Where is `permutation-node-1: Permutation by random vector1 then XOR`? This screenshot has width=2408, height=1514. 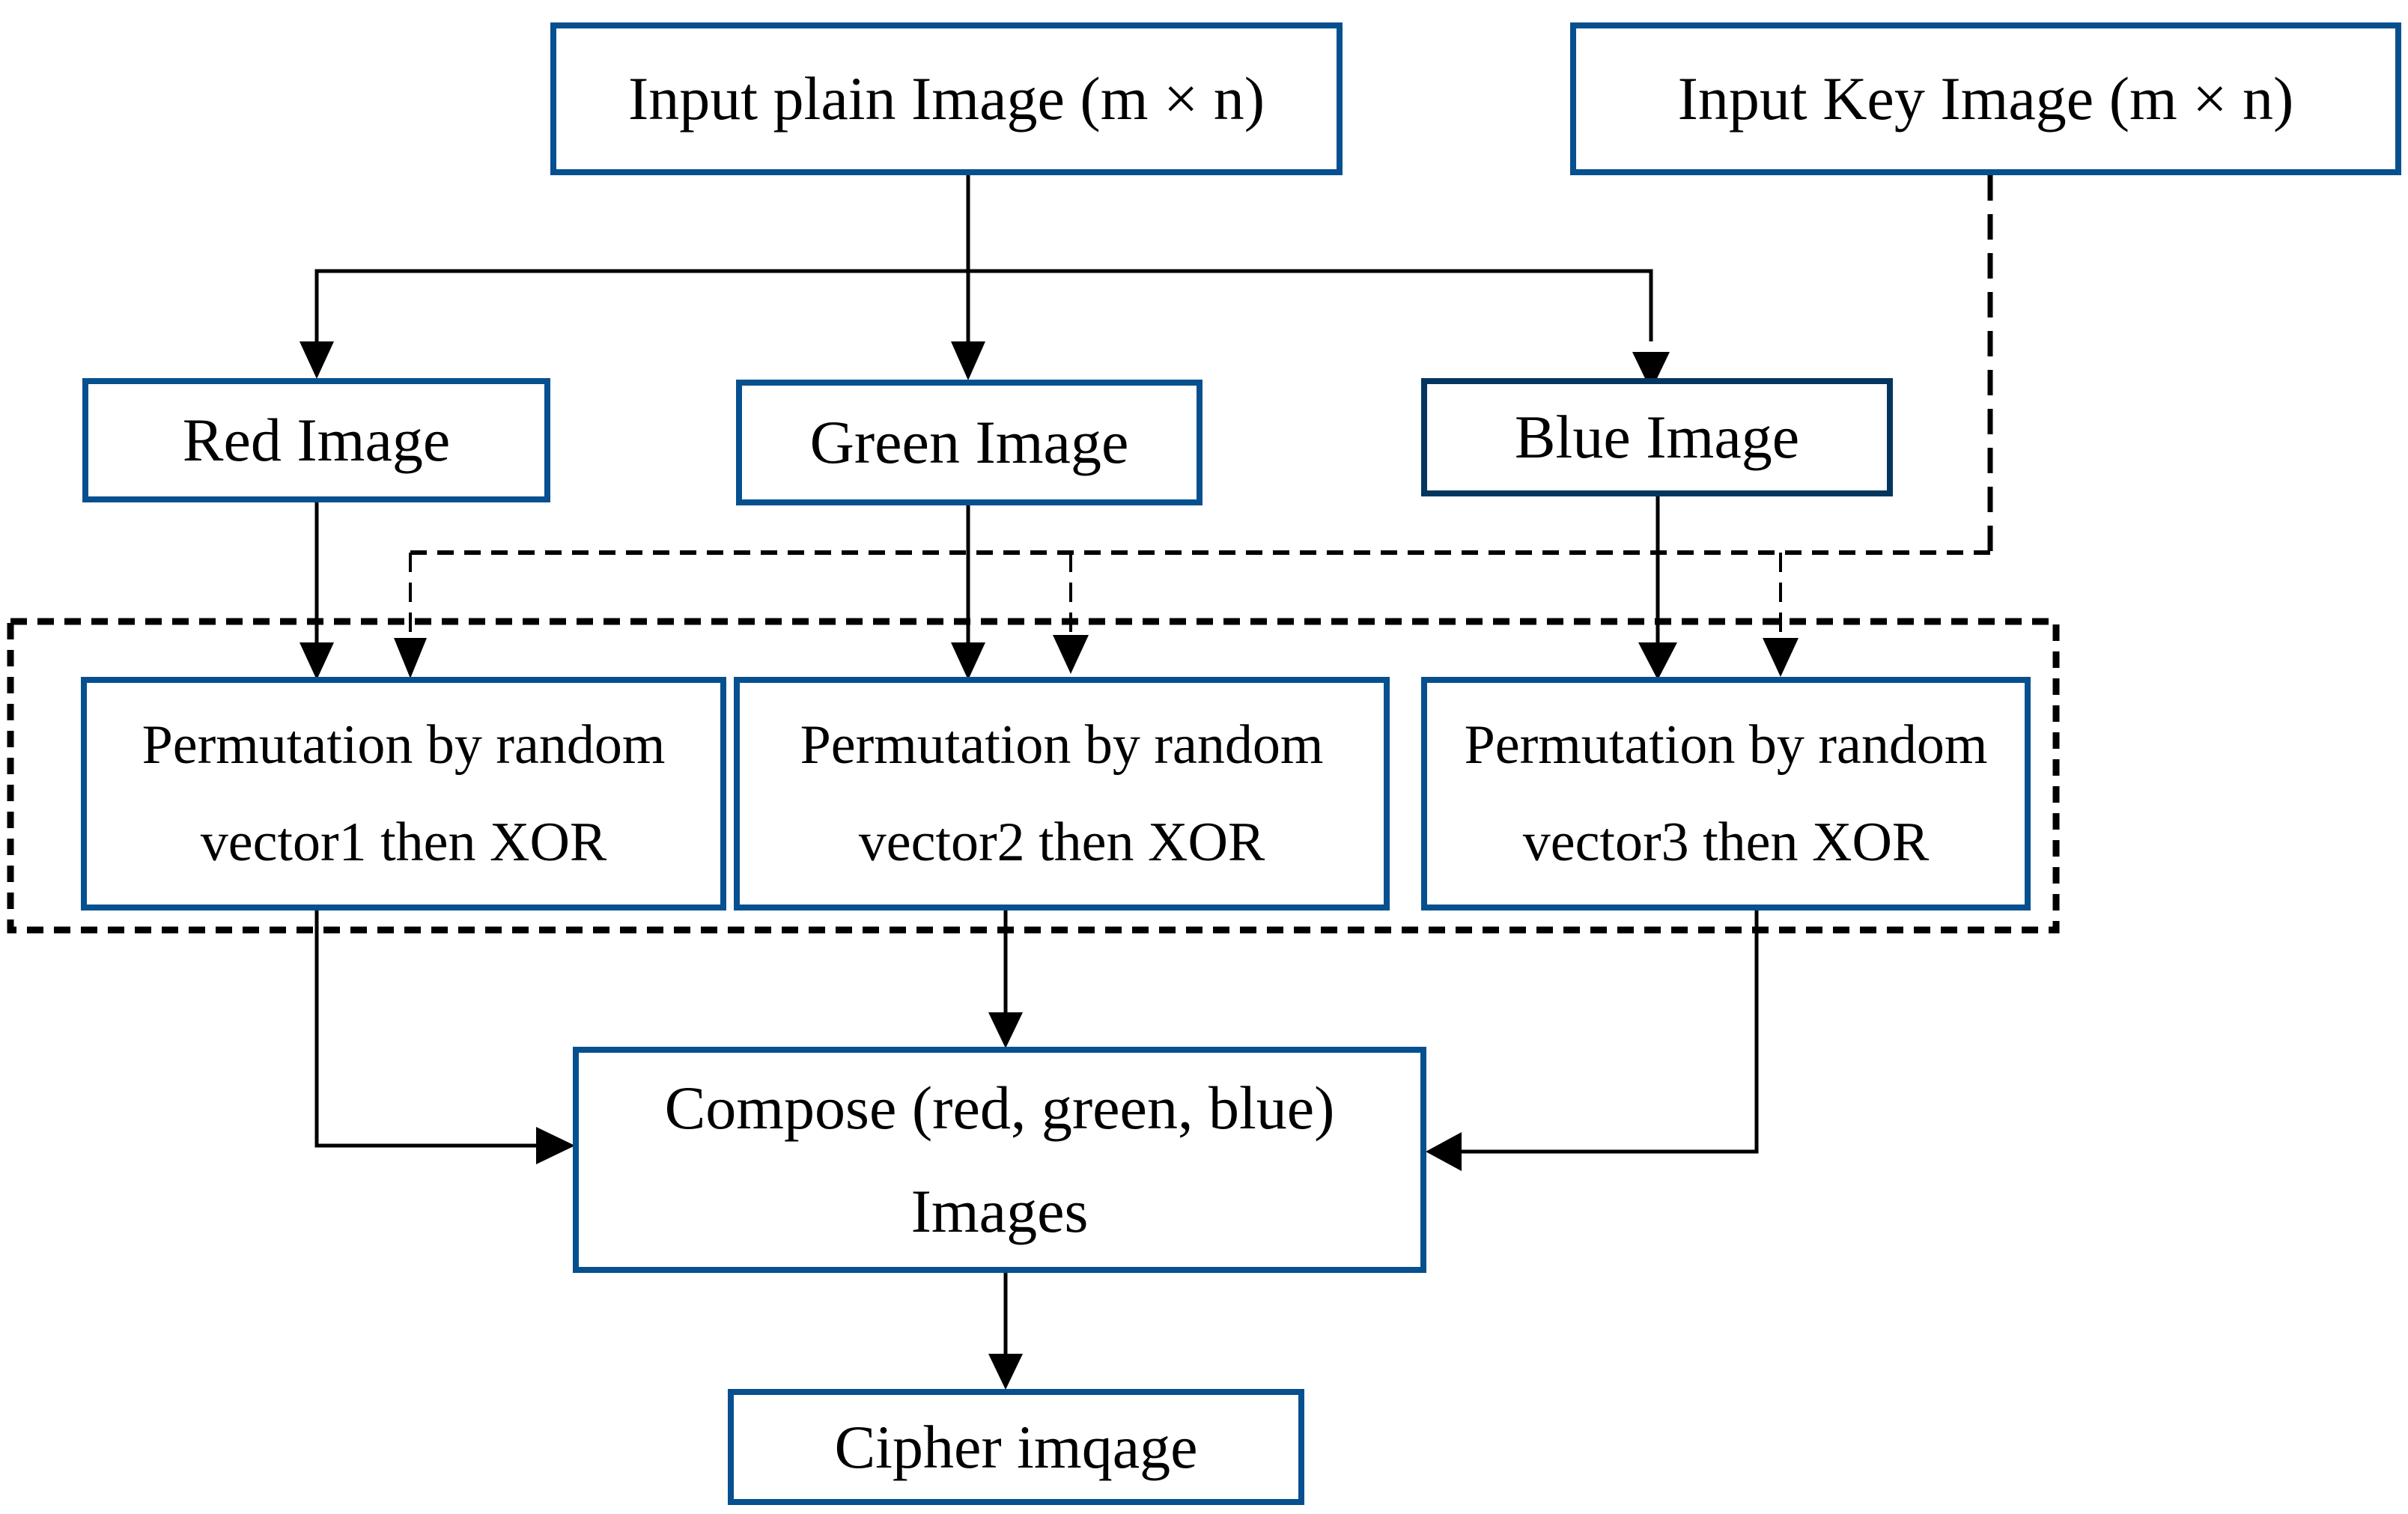
permutation-node-1: Permutation by random vector1 then XOR is located at coordinates (403, 793).